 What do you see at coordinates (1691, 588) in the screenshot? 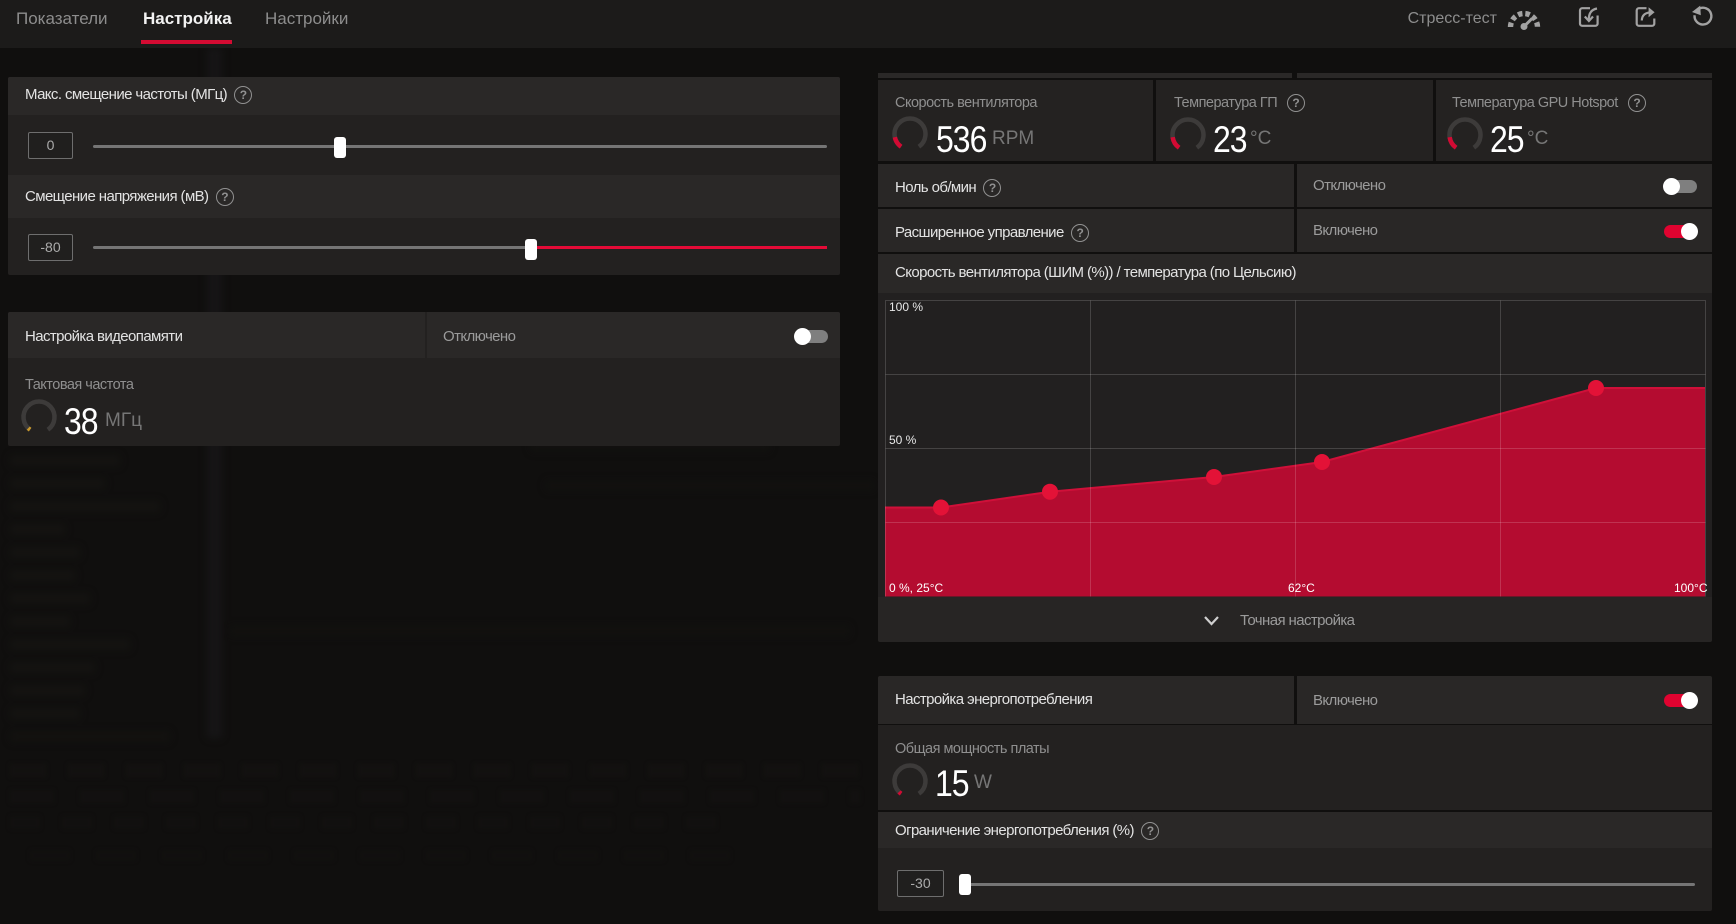
I see `svg-text: 100°C` at bounding box center [1691, 588].